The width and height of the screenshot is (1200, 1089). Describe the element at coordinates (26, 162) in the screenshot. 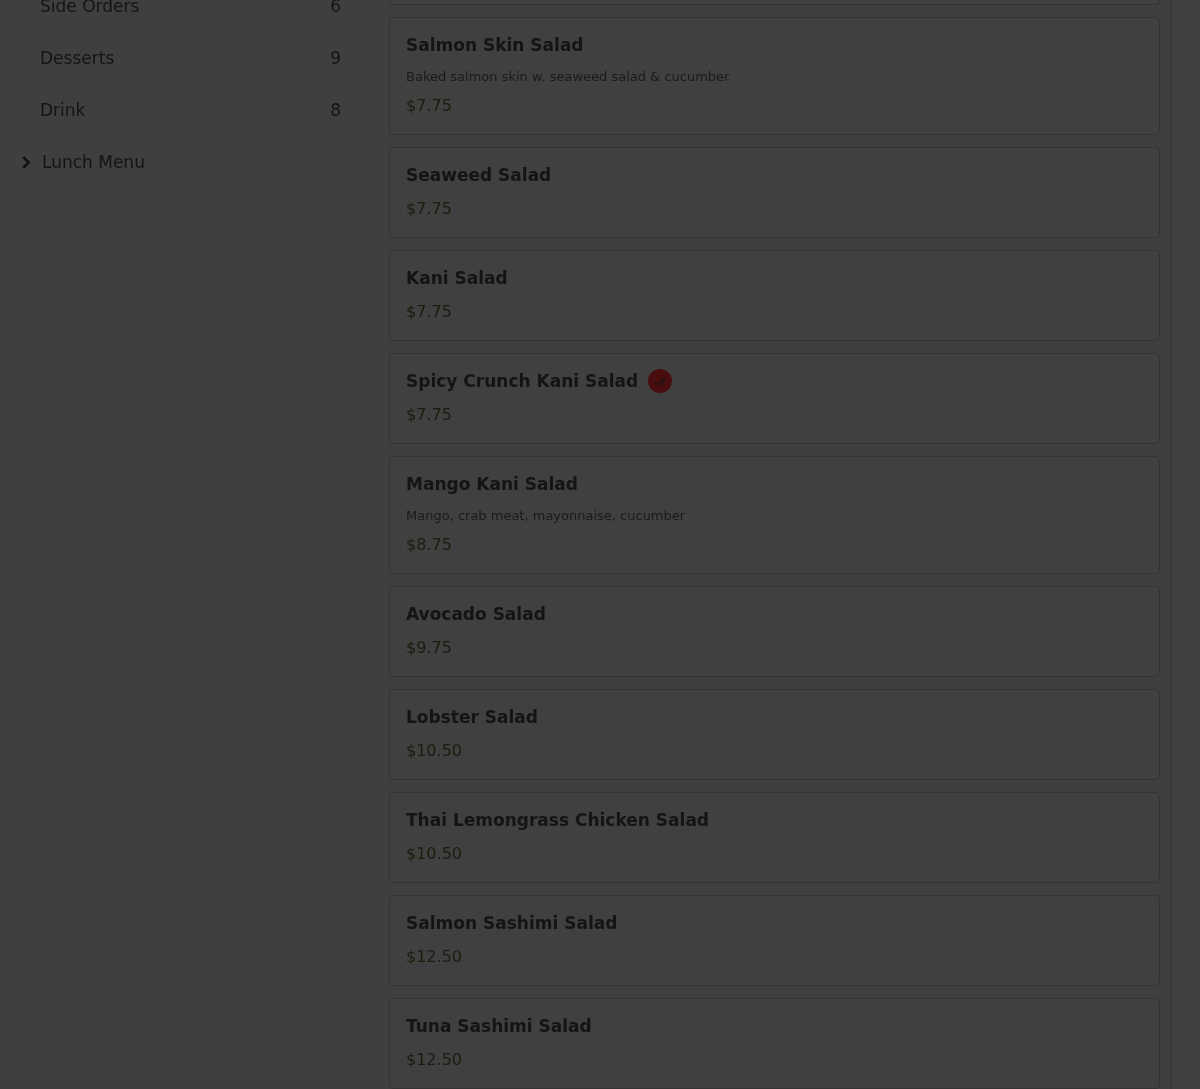

I see `chevron-icon` at that location.